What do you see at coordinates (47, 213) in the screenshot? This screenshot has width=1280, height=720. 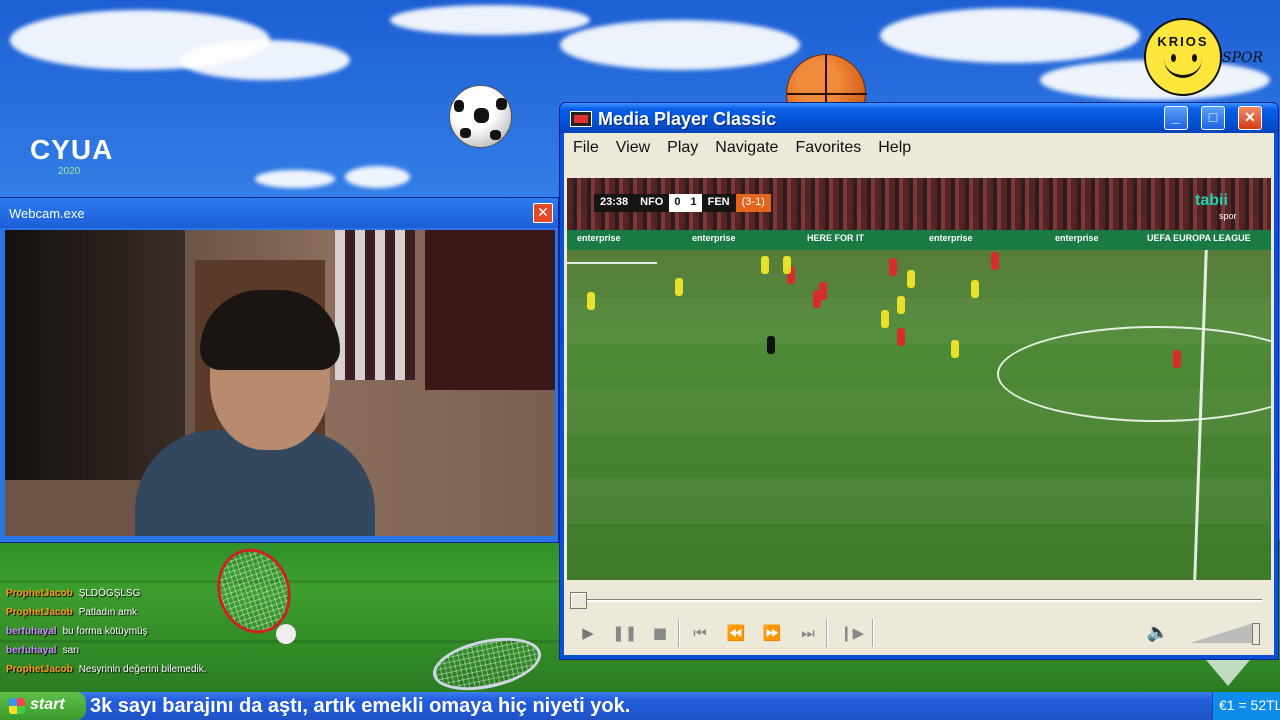 I see `webcam-title: Webcam.exe` at bounding box center [47, 213].